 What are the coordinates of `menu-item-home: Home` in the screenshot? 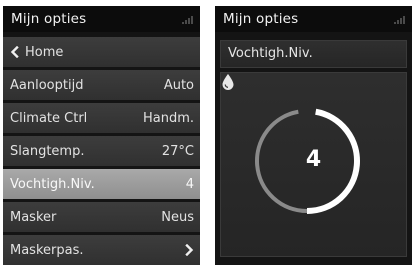 It's located at (101, 52).